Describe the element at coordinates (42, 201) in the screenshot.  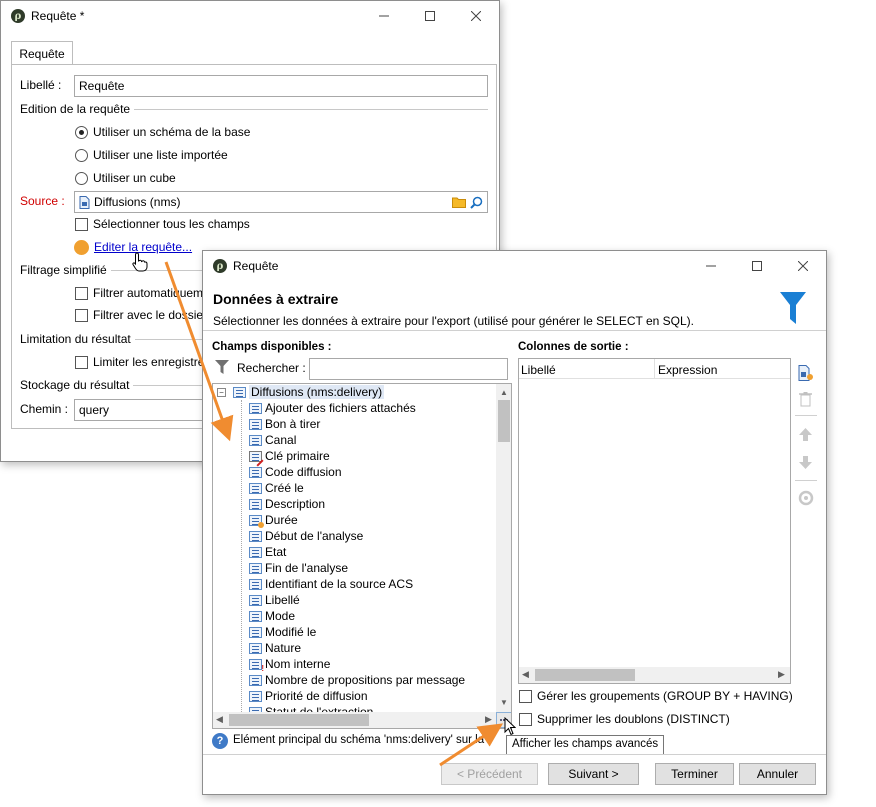
I see `source-label: Source :` at that location.